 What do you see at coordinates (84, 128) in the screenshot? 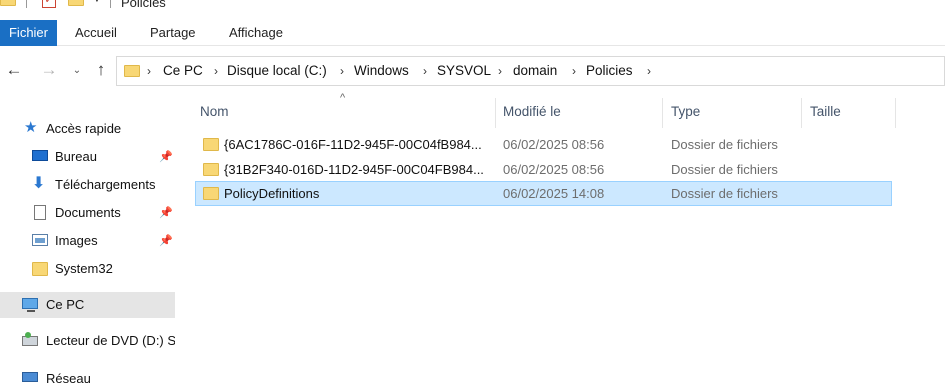
I see `sidebar-item-label: Accès rapide` at bounding box center [84, 128].